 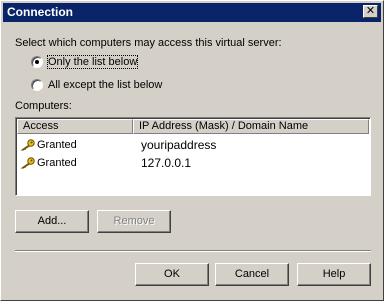 I want to click on remove-button: Remove, so click(x=134, y=221).